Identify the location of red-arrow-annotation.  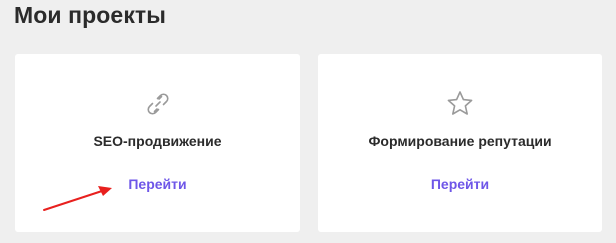
(77, 198).